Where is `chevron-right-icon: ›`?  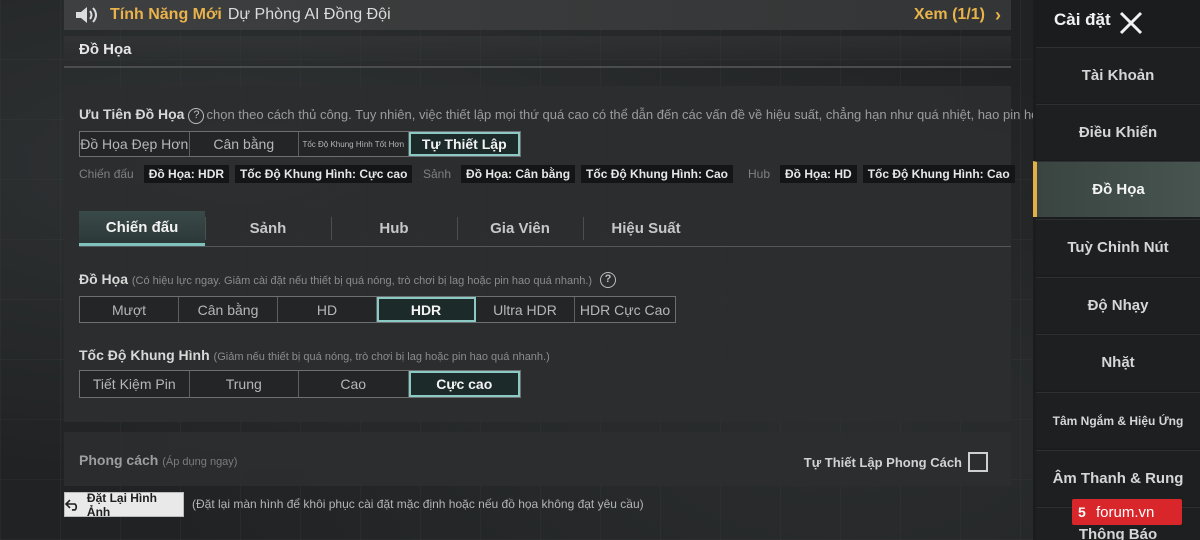 chevron-right-icon: › is located at coordinates (998, 14).